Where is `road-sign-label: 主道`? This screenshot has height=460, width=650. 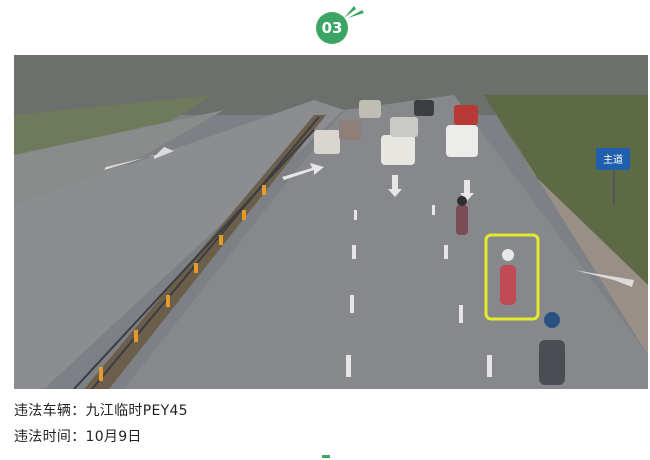 road-sign-label: 主道 is located at coordinates (613, 159).